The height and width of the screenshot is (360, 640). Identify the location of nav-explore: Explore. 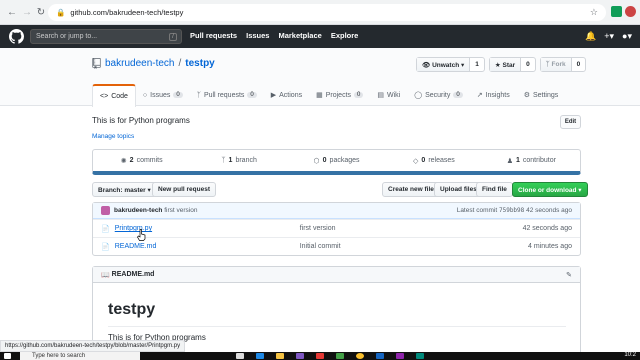
(345, 35).